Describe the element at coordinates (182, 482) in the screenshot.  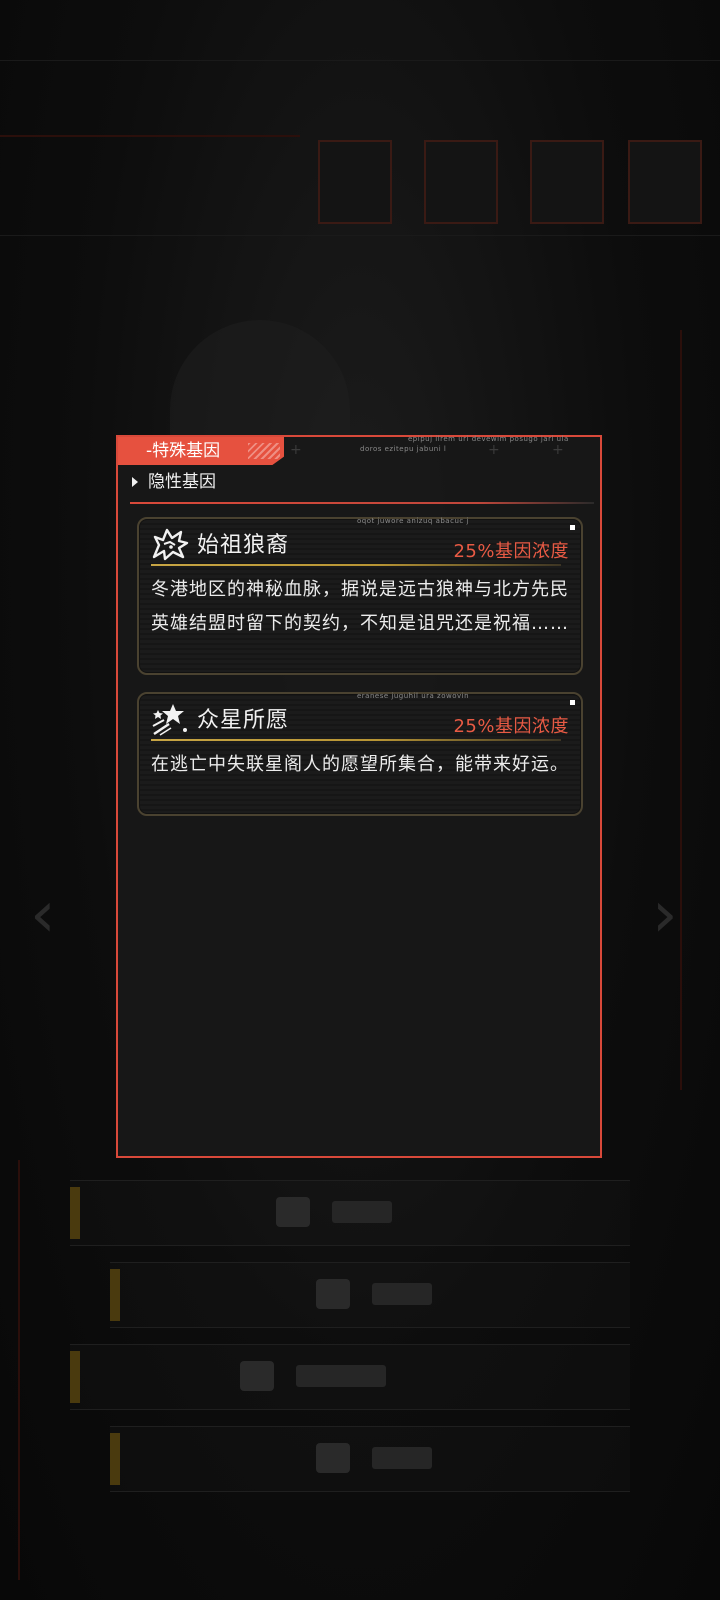
I see `section-label: 隐性基因` at that location.